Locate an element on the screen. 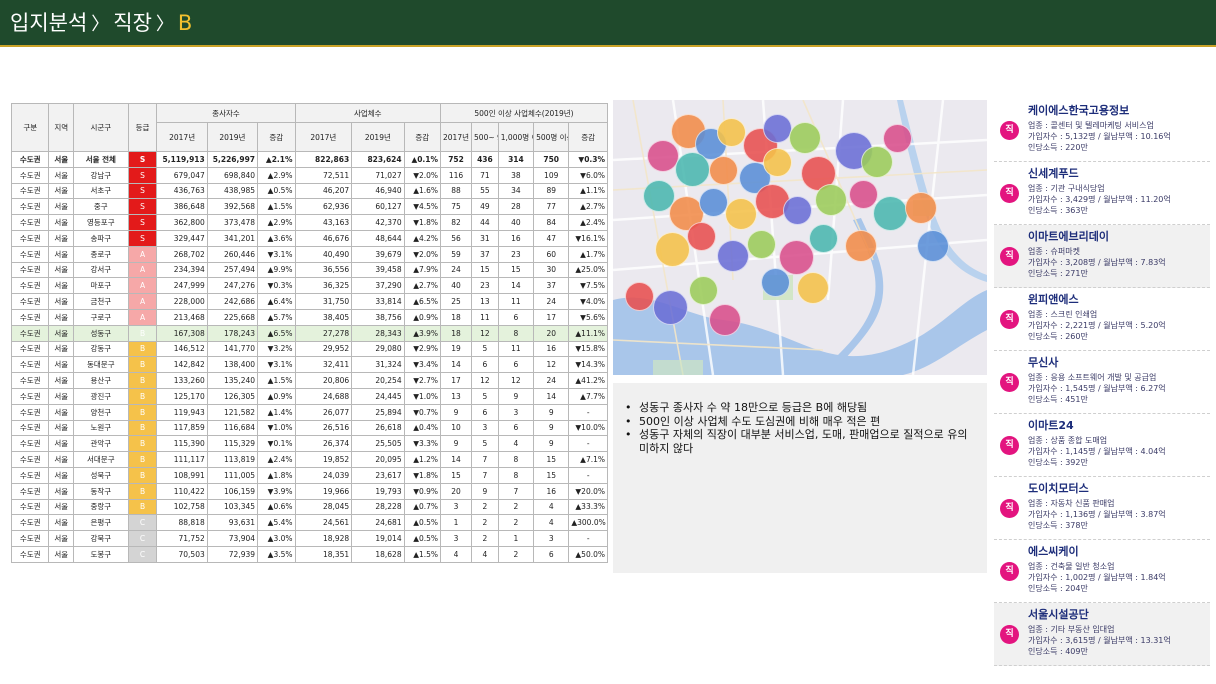 The width and height of the screenshot is (1216, 684). table-cell: 20,806 is located at coordinates (323, 380).